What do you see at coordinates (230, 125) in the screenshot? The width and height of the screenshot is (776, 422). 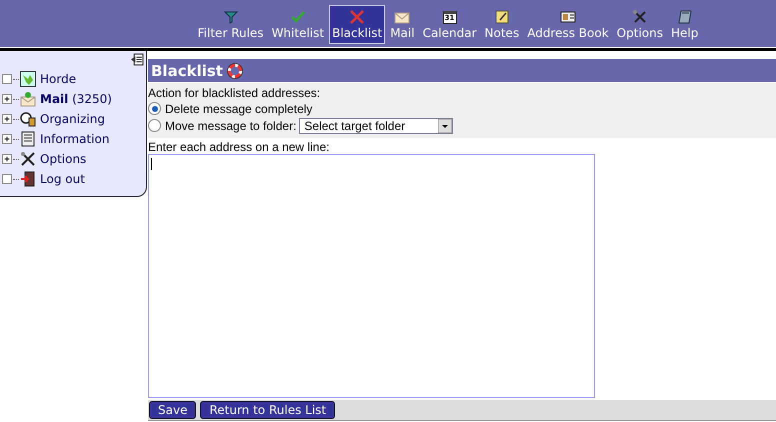 I see `radio-label: Move message to folder:` at bounding box center [230, 125].